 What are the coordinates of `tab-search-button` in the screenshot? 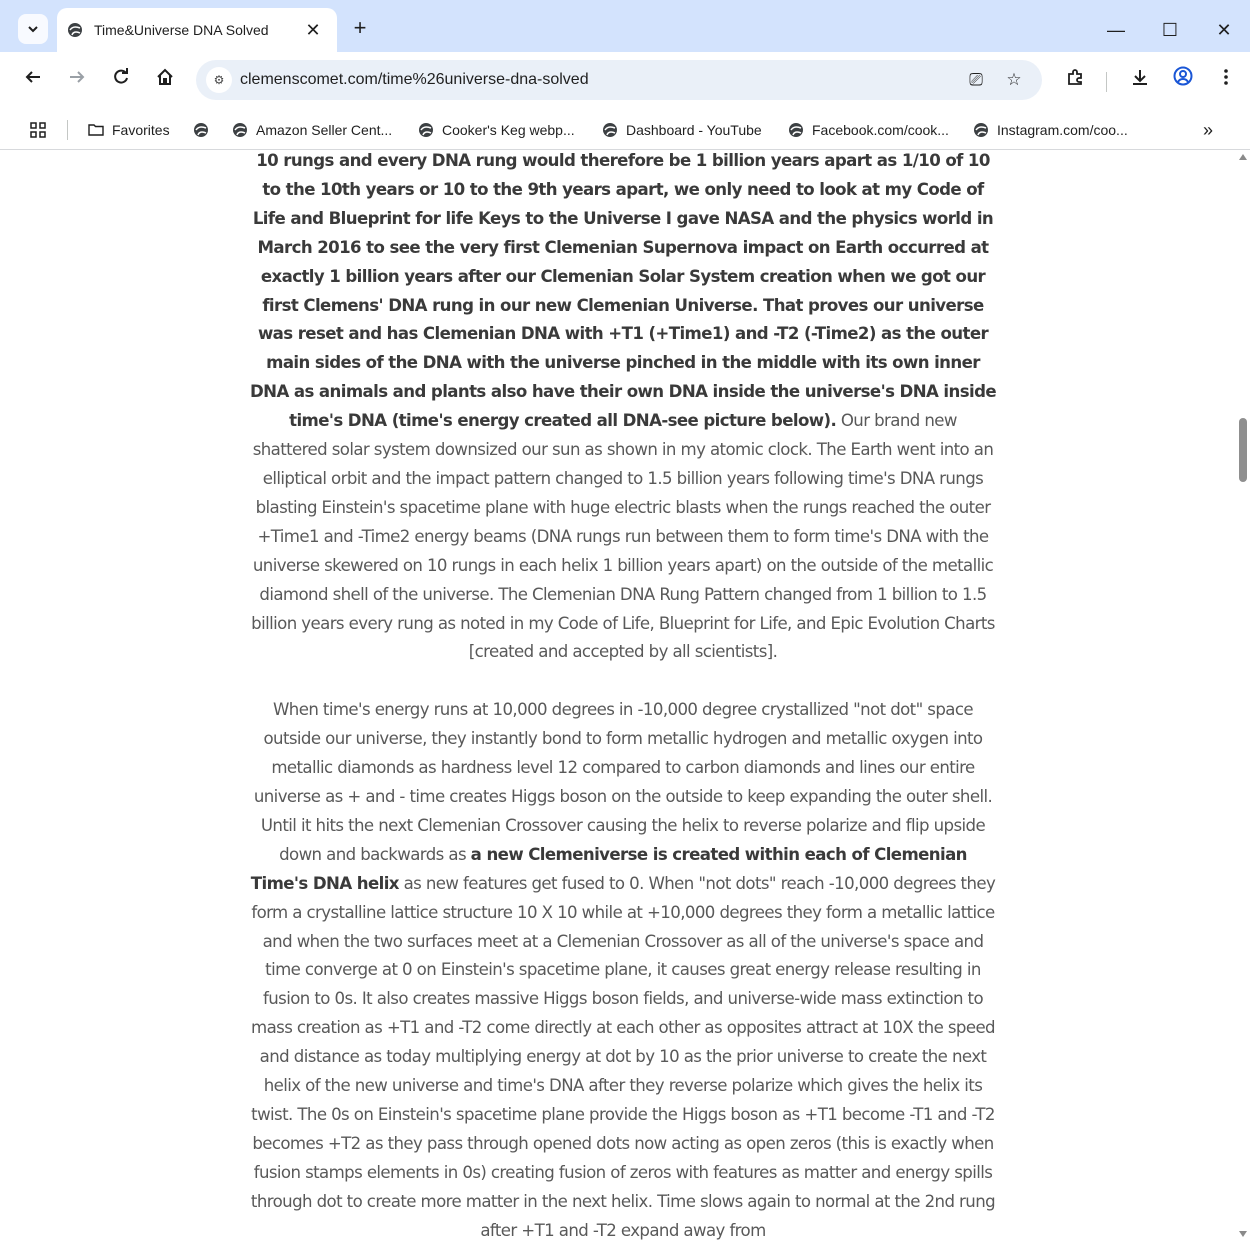 It's located at (33, 29).